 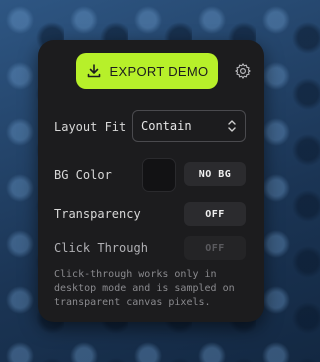 I want to click on bg-color-swatch, so click(x=159, y=175).